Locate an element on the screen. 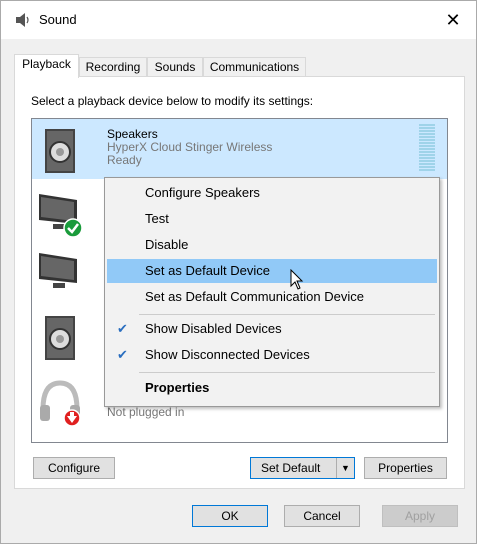  device-status: Ready is located at coordinates (124, 160).